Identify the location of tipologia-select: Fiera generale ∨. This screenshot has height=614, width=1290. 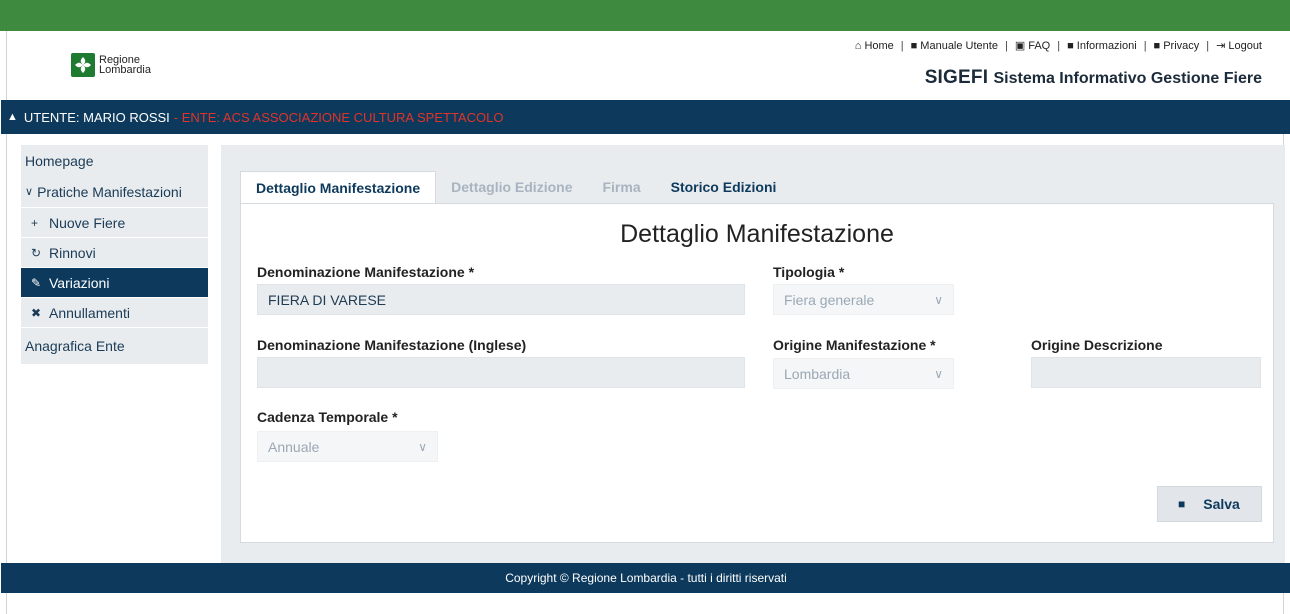
(863, 299).